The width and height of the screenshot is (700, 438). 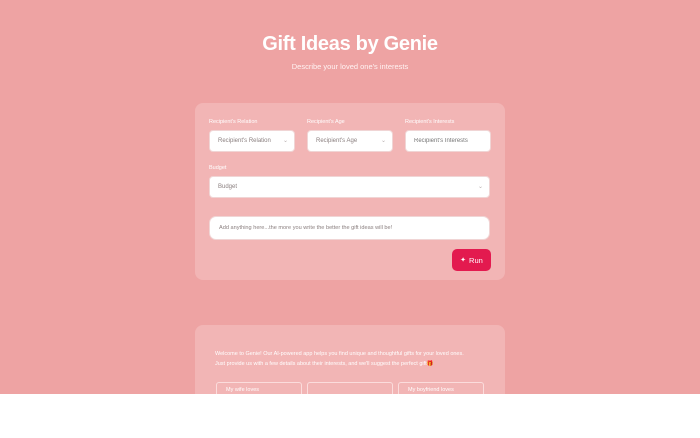 What do you see at coordinates (430, 364) in the screenshot?
I see `gift-icon: 🎁` at bounding box center [430, 364].